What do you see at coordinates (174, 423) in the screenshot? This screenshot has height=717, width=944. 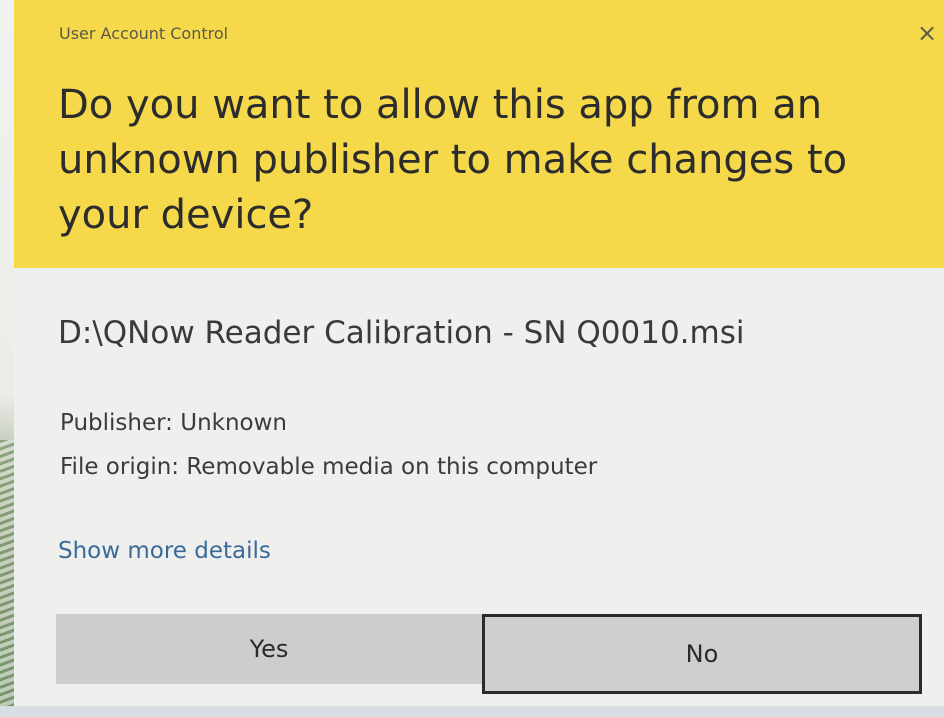 I see `publisher-info: Publisher: Unknown` at bounding box center [174, 423].